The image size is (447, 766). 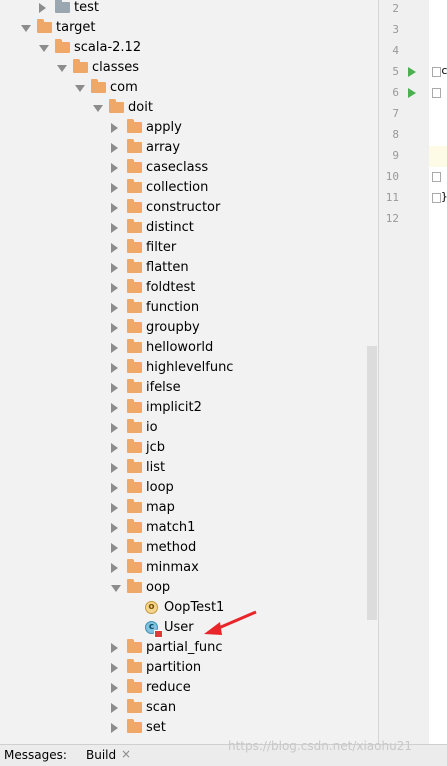 What do you see at coordinates (189, 628) in the screenshot?
I see `tree-file-User: c User` at bounding box center [189, 628].